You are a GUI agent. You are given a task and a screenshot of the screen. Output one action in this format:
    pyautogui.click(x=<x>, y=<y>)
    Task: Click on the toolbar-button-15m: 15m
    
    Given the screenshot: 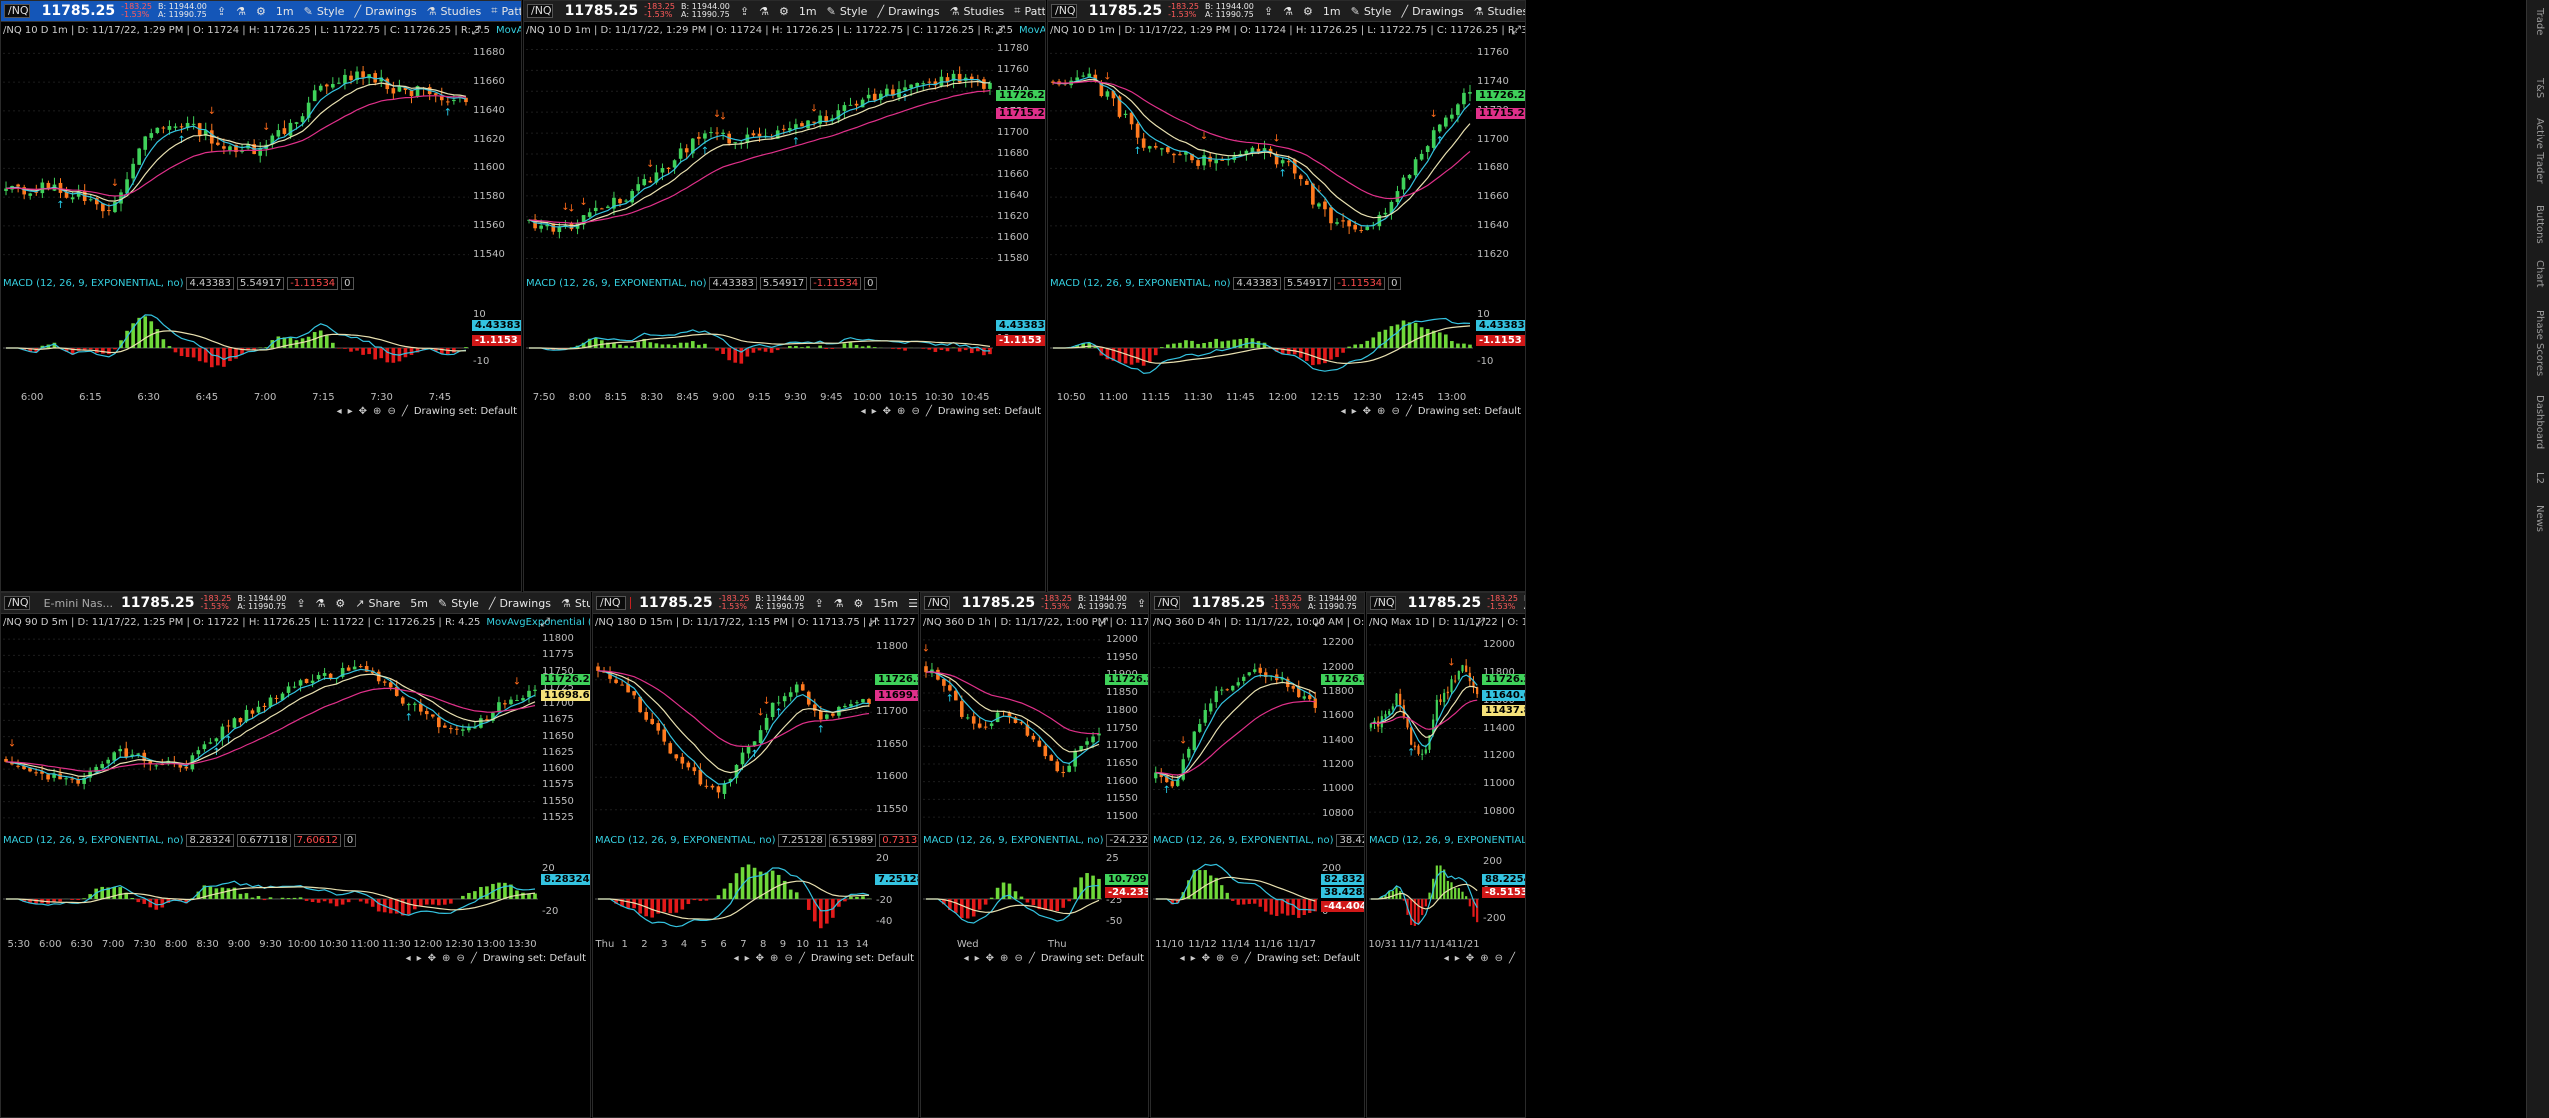 What is the action you would take?
    pyautogui.click(x=885, y=603)
    